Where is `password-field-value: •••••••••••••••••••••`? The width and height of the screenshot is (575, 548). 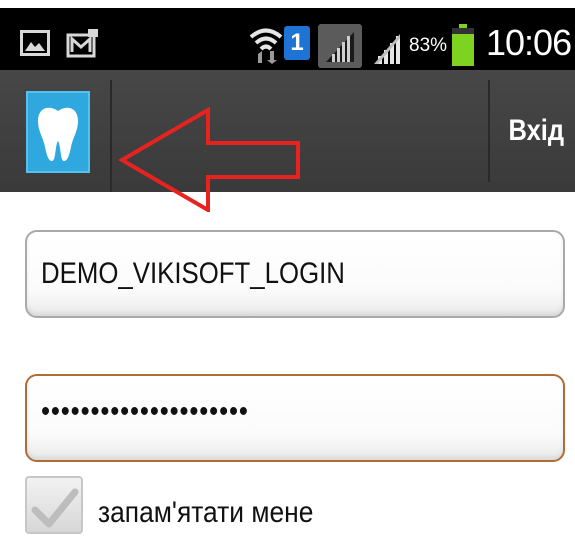 password-field-value: ••••••••••••••••••••• is located at coordinates (145, 411).